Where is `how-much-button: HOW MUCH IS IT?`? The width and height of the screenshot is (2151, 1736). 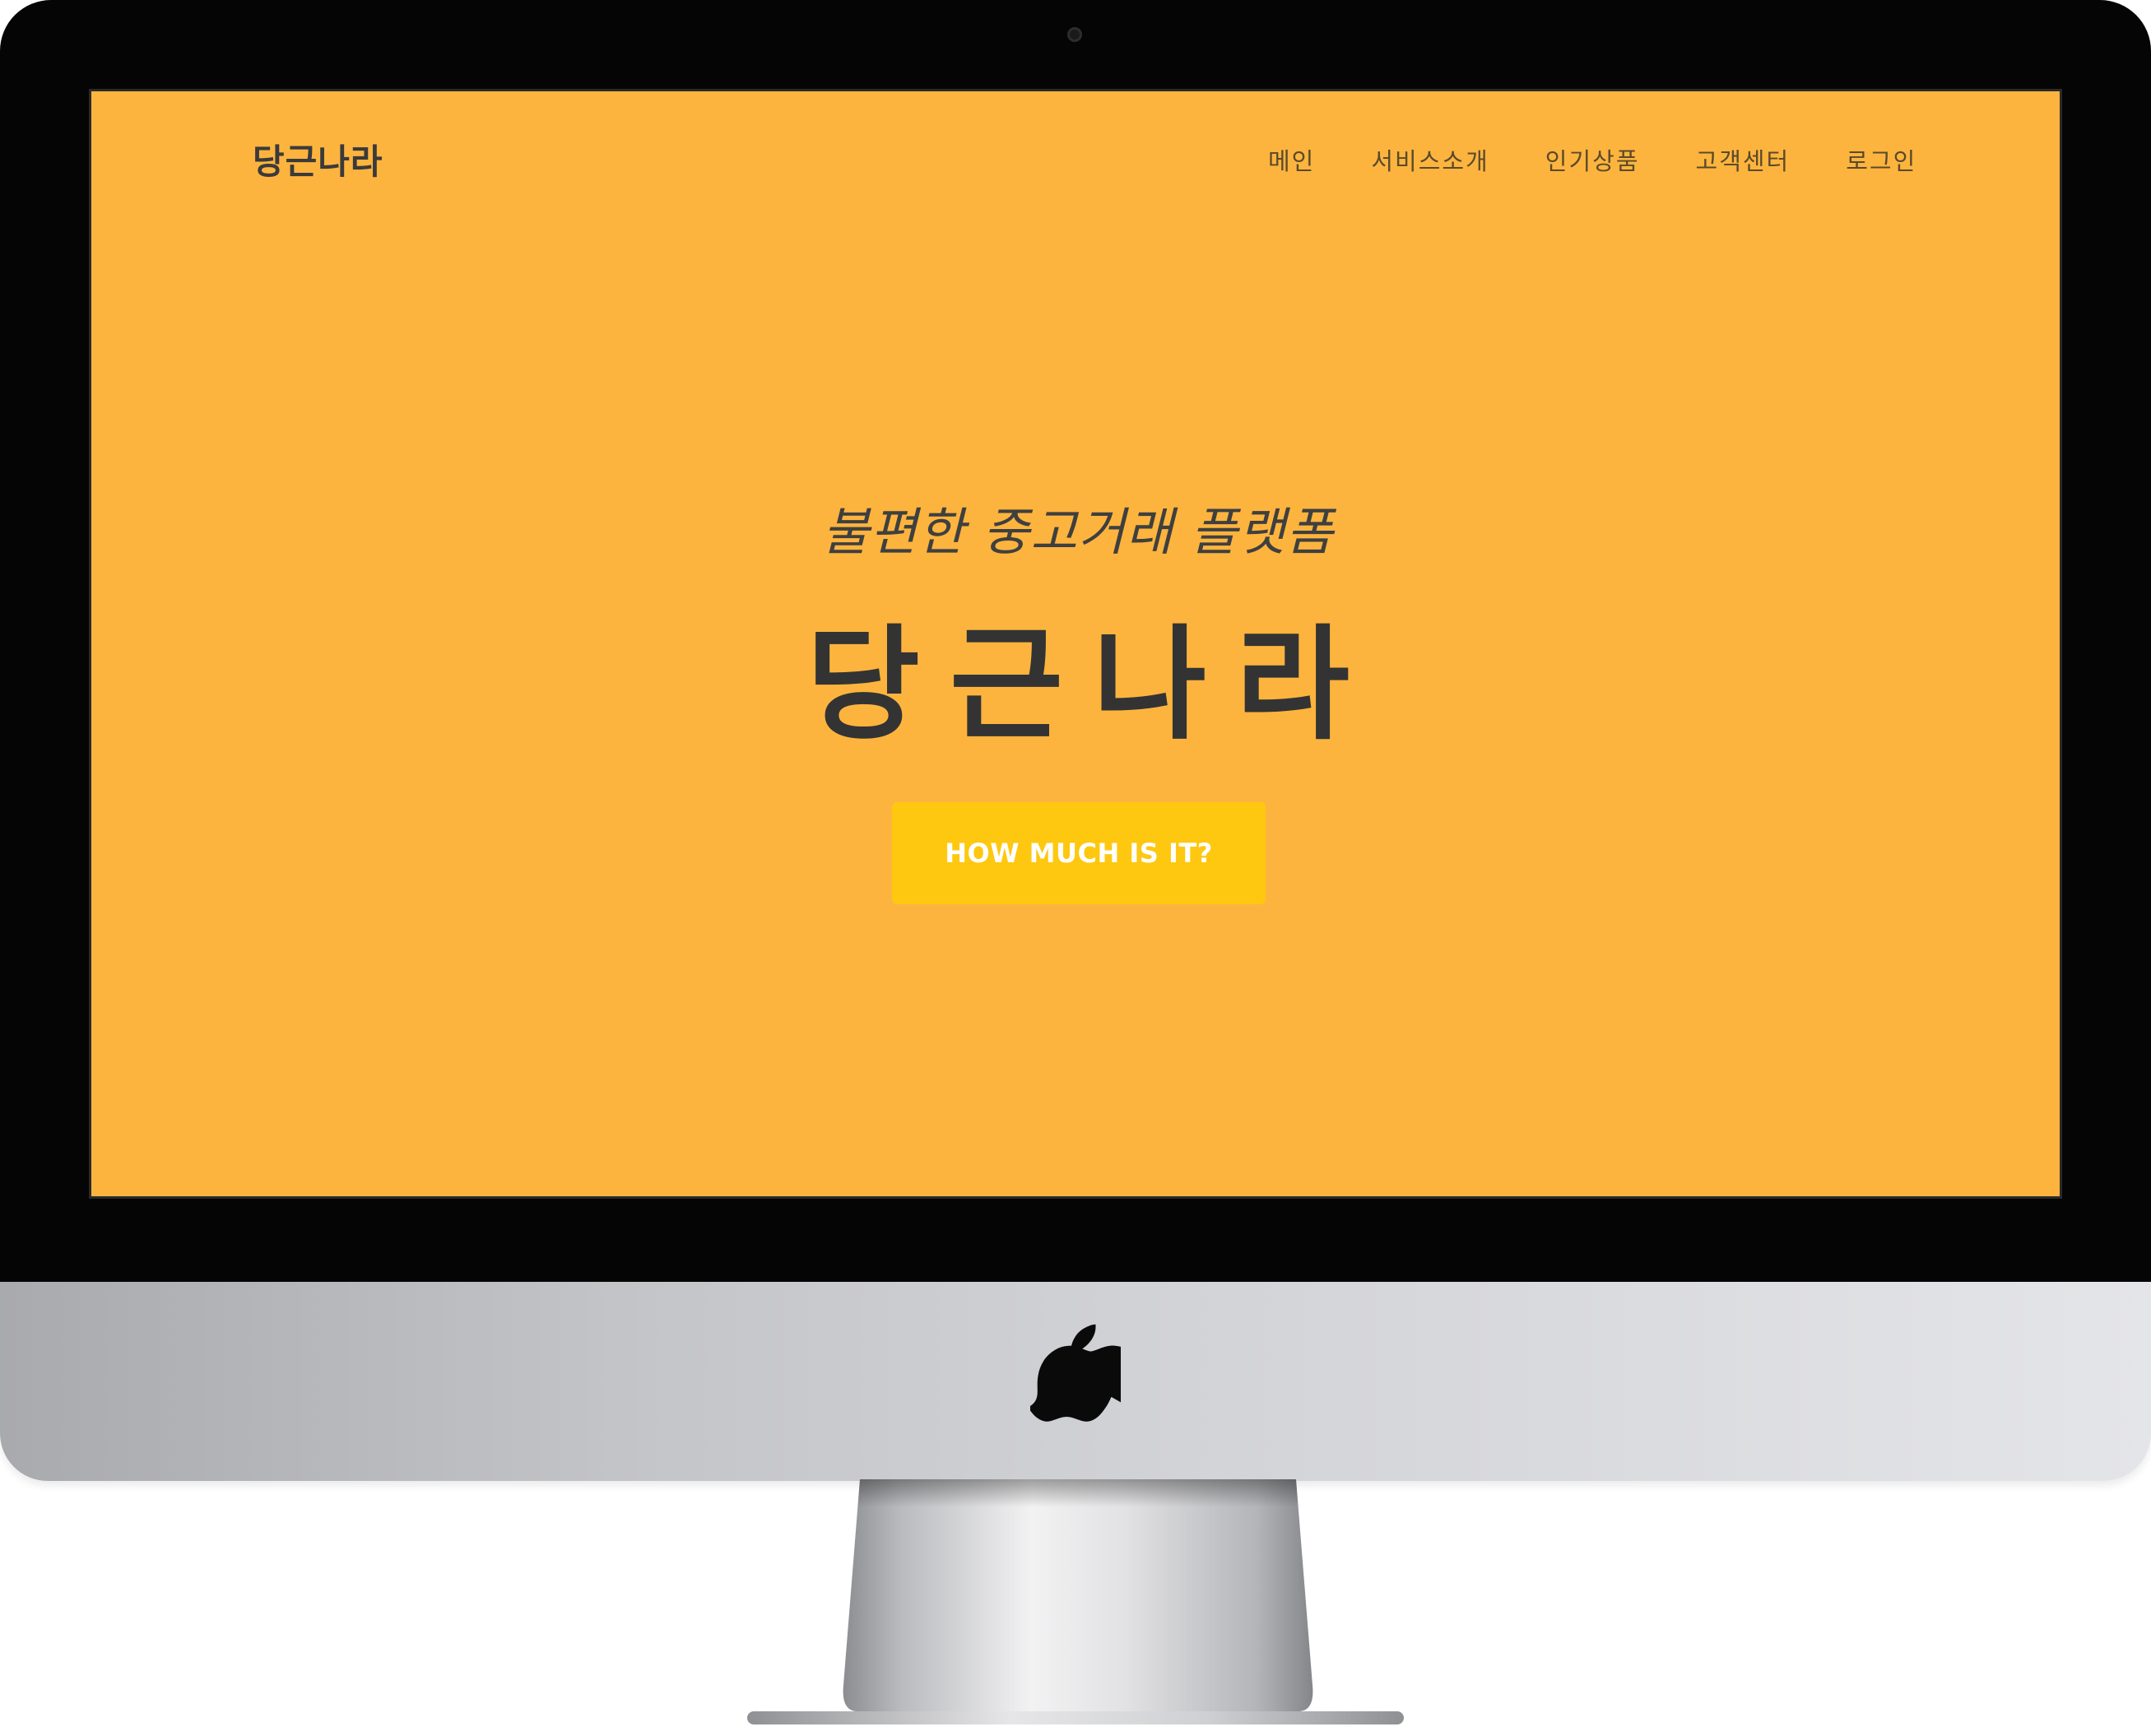
how-much-button: HOW MUCH IS IT? is located at coordinates (1079, 853).